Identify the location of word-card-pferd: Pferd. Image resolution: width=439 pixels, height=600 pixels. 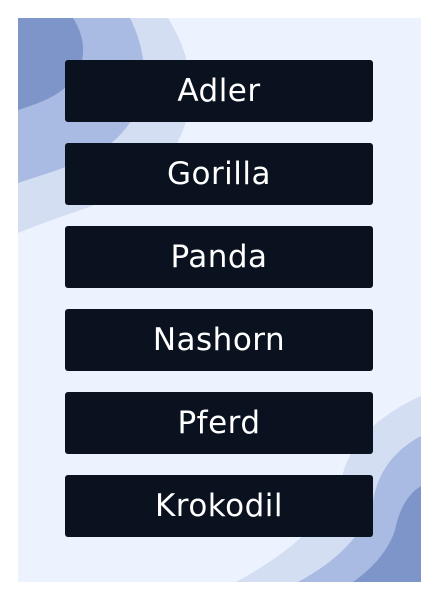
(219, 423).